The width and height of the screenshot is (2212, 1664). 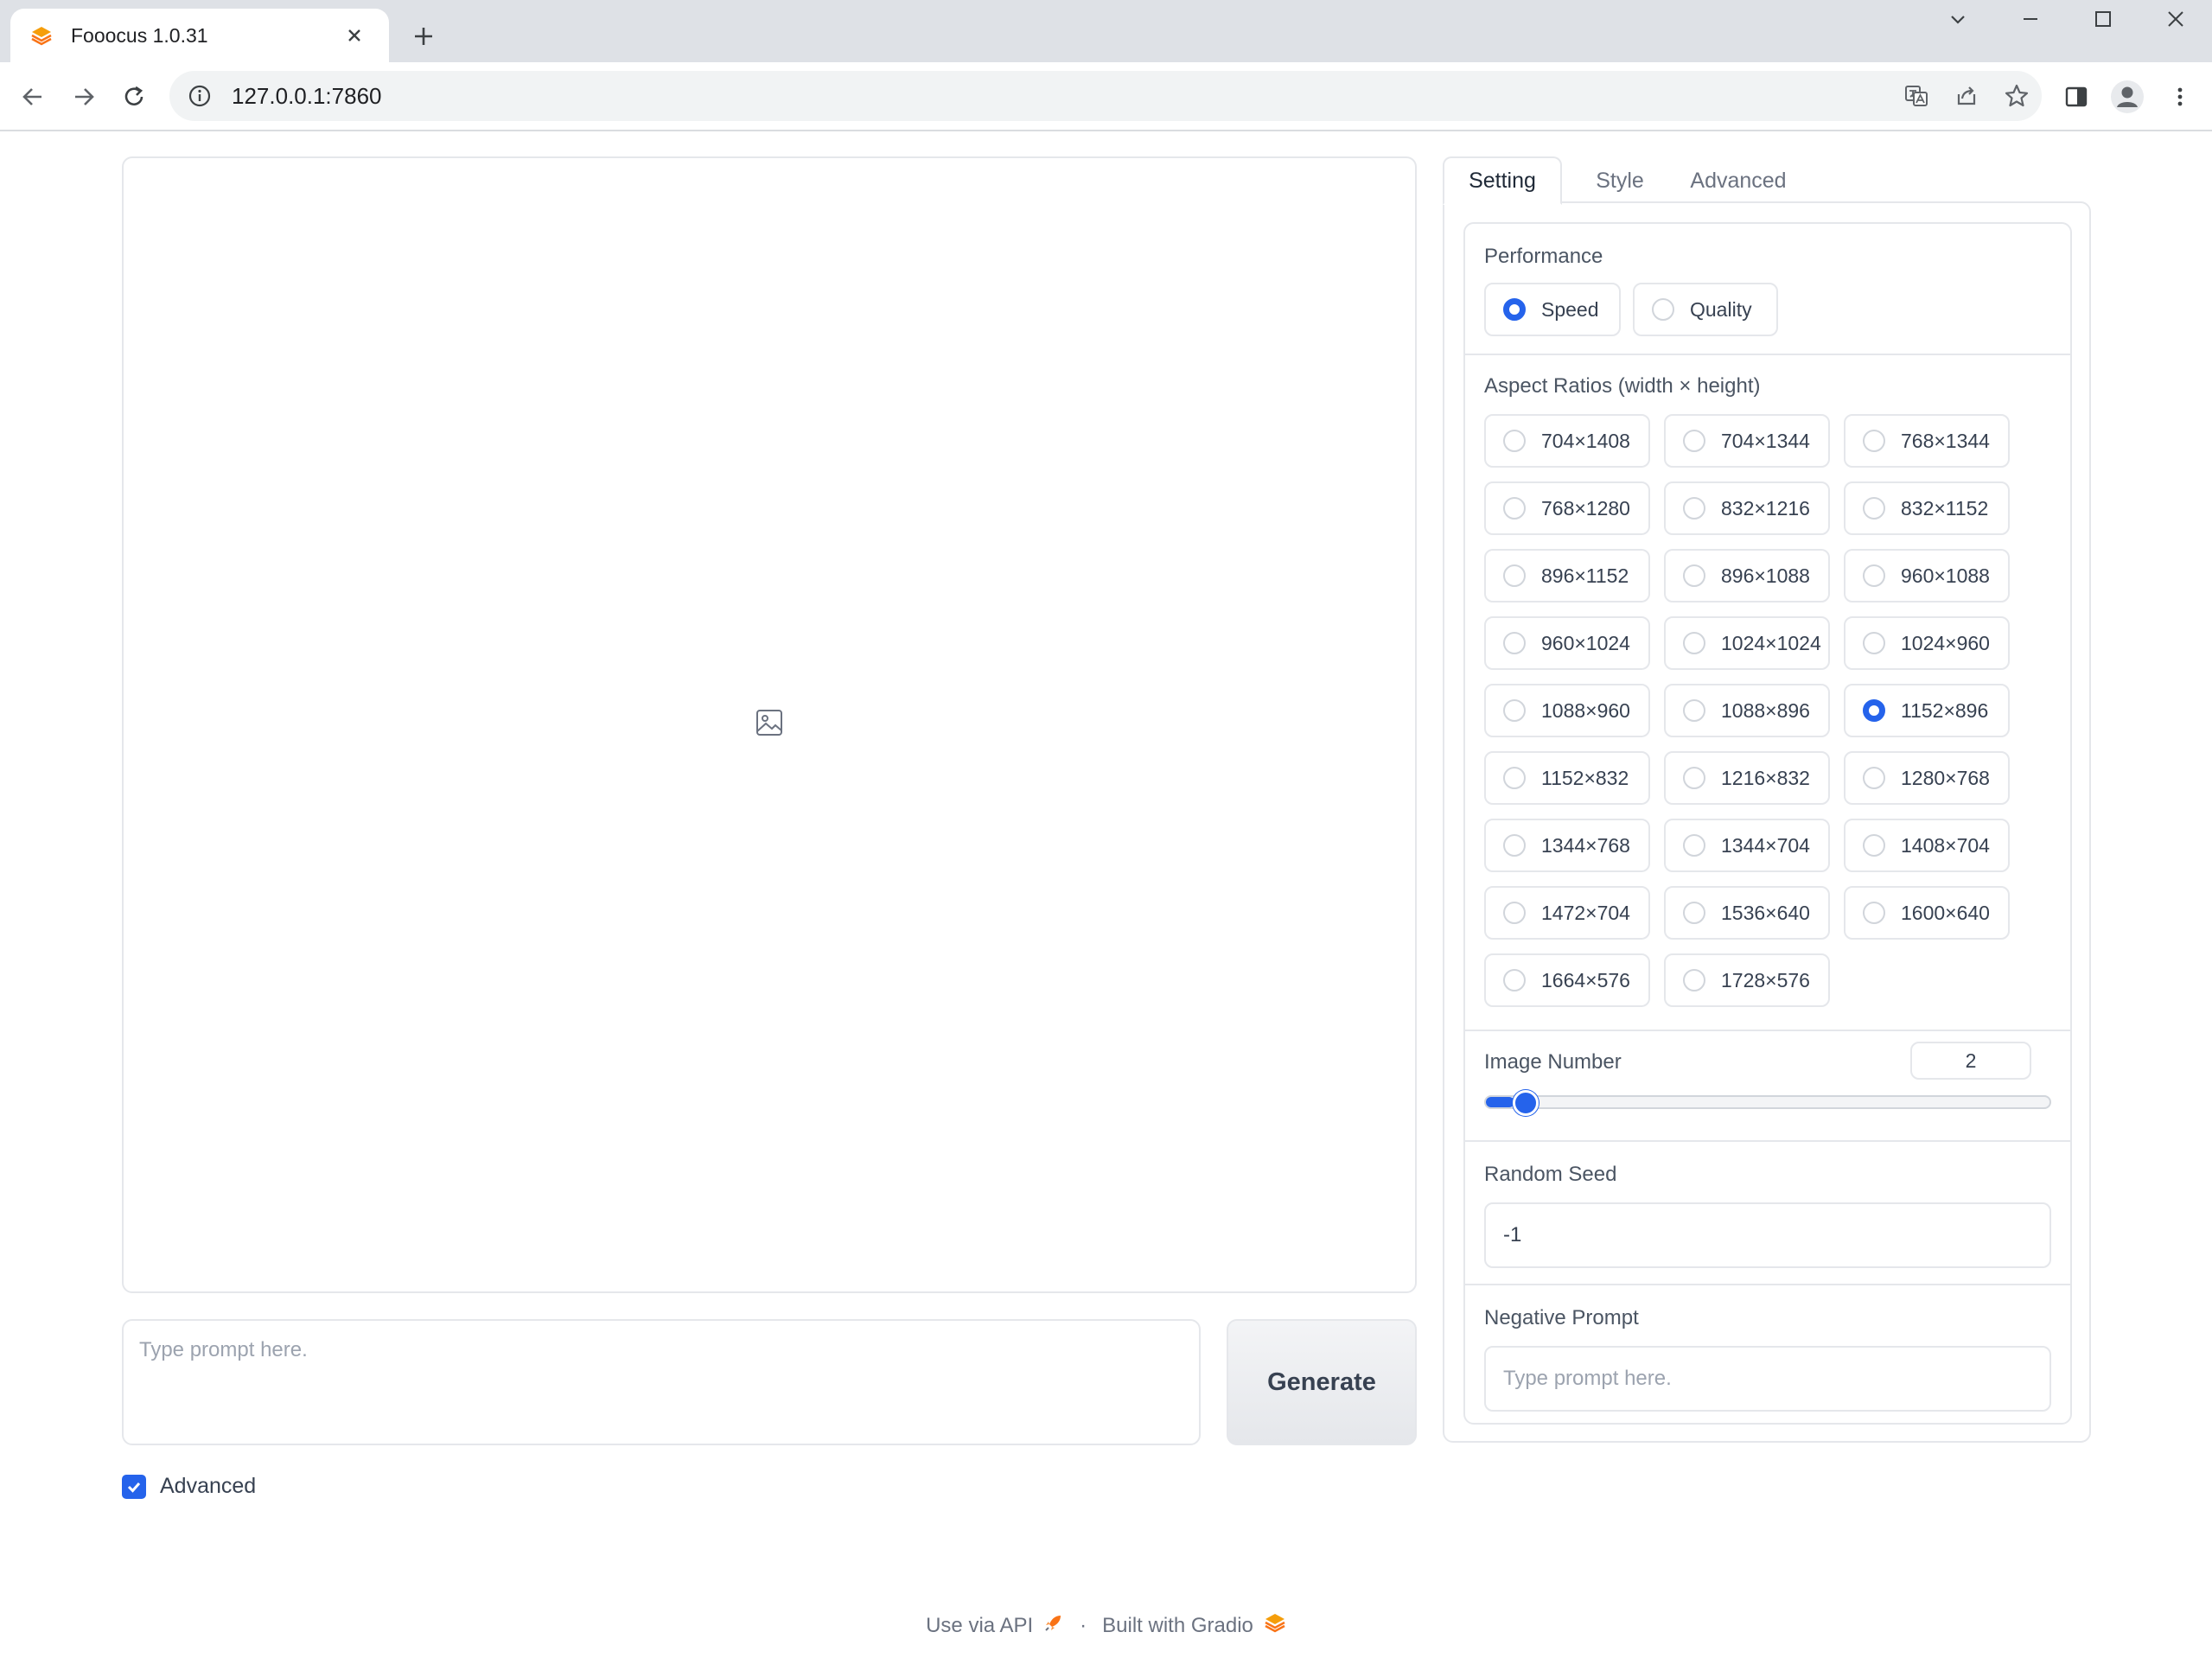 I want to click on advanced-checkbox: Advanced, so click(x=189, y=1486).